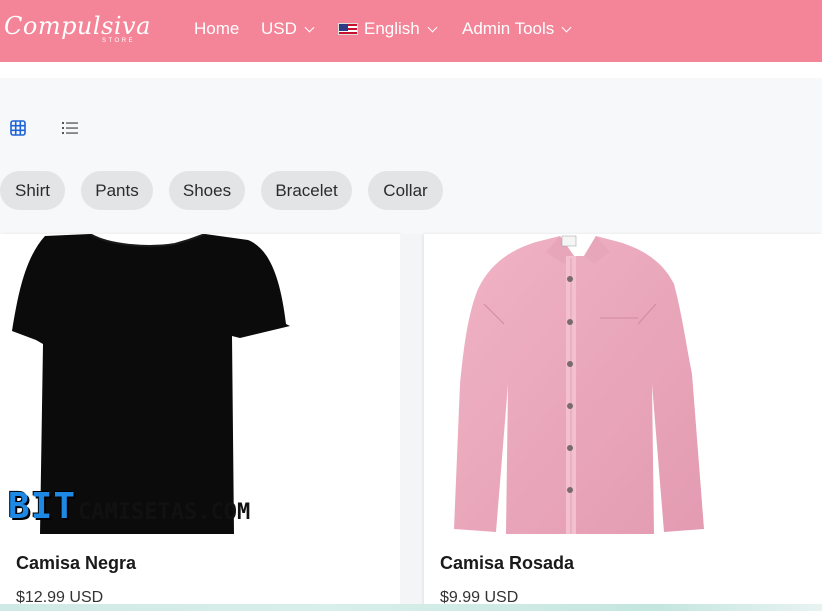 The height and width of the screenshot is (611, 822). I want to click on language-dropdown: English, so click(388, 29).